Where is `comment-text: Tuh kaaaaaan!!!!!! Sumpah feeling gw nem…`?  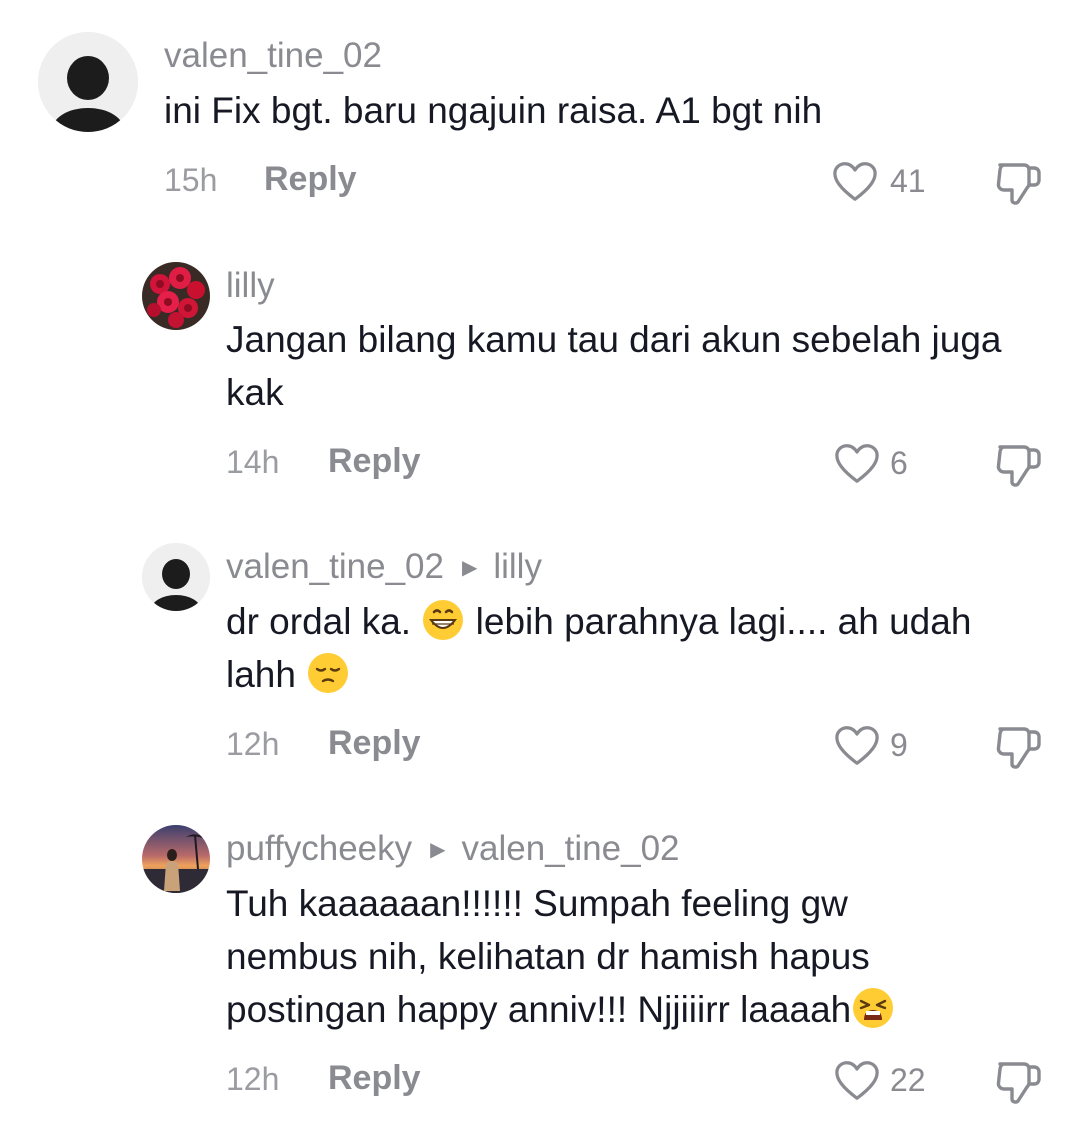 comment-text: Tuh kaaaaaan!!!!!! Sumpah feeling gw nem… is located at coordinates (606, 956).